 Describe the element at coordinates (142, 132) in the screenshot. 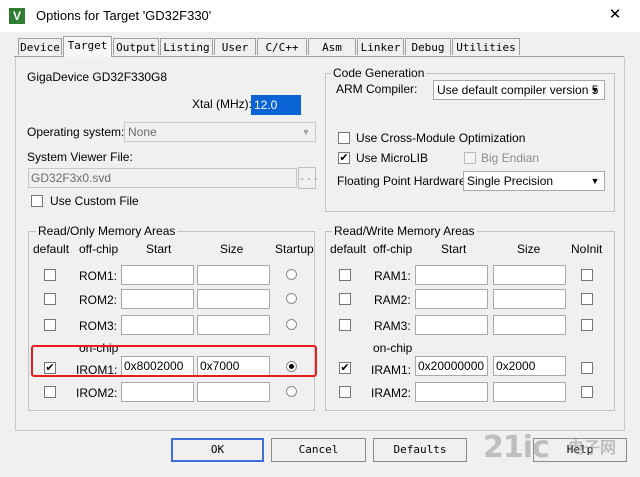

I see `os-value: None` at that location.